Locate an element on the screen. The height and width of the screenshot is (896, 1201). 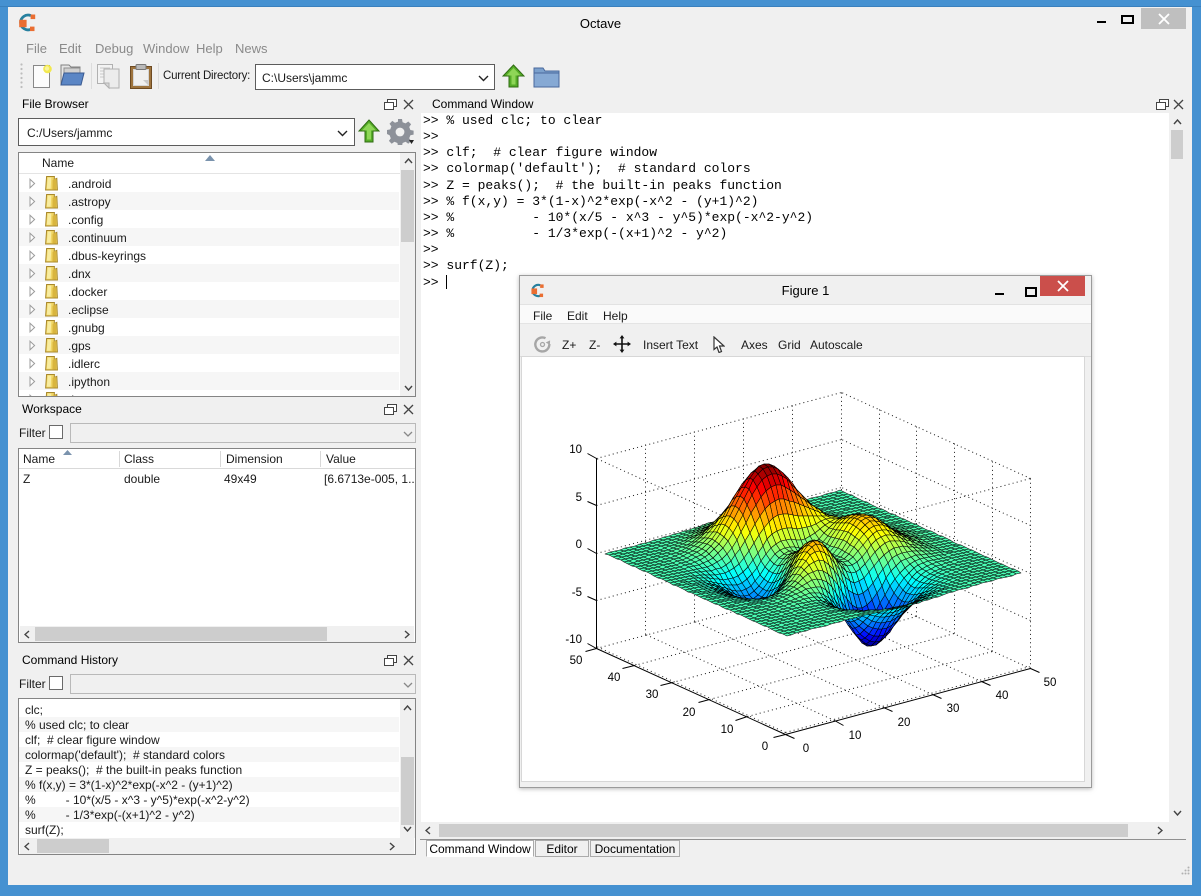
svg-text: 5 is located at coordinates (579, 498).